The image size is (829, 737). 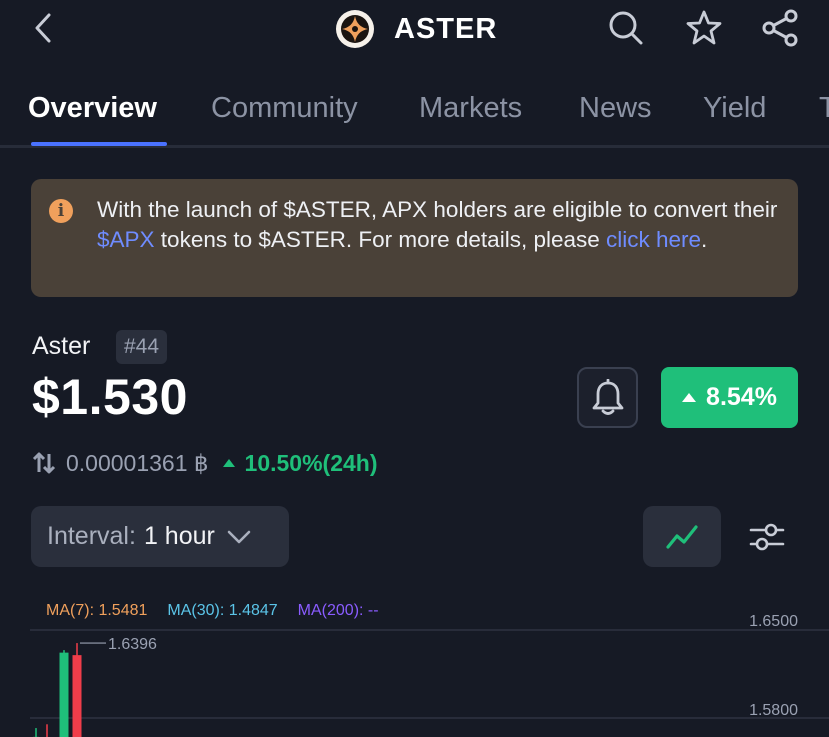 I want to click on interval-selector: Interval: 1 hour, so click(x=160, y=536).